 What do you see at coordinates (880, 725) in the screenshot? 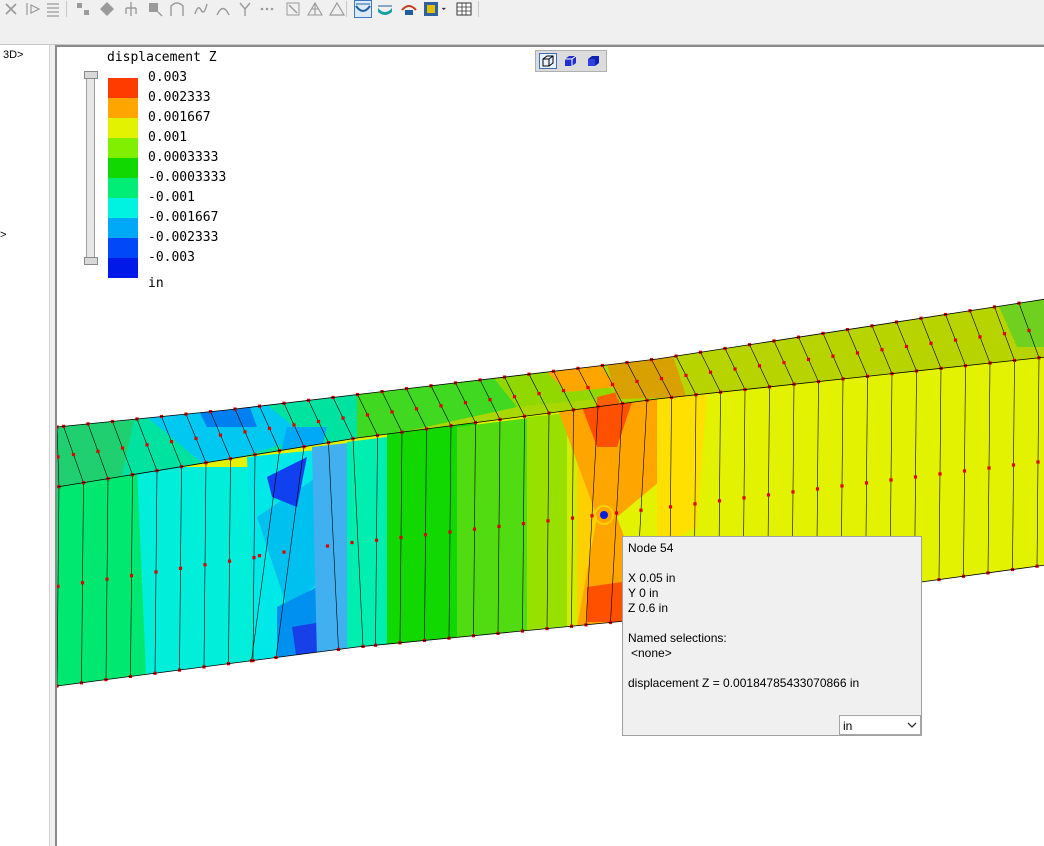
I see `unit-select: in` at bounding box center [880, 725].